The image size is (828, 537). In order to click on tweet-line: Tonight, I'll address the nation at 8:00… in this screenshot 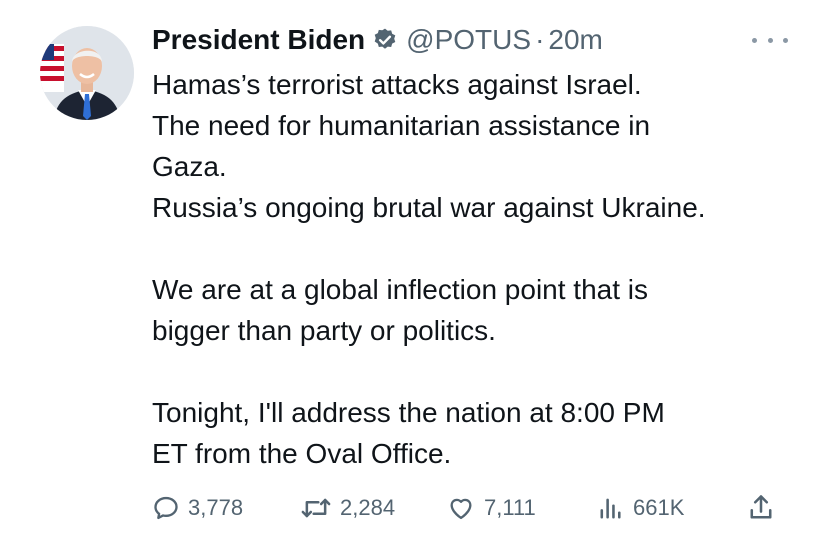, I will do `click(408, 412)`.